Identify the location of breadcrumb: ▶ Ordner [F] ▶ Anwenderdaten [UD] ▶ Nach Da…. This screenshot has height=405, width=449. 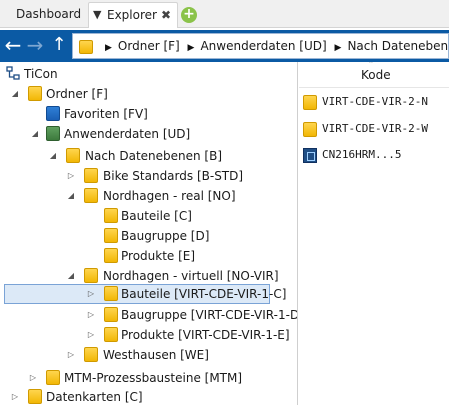
(260, 46).